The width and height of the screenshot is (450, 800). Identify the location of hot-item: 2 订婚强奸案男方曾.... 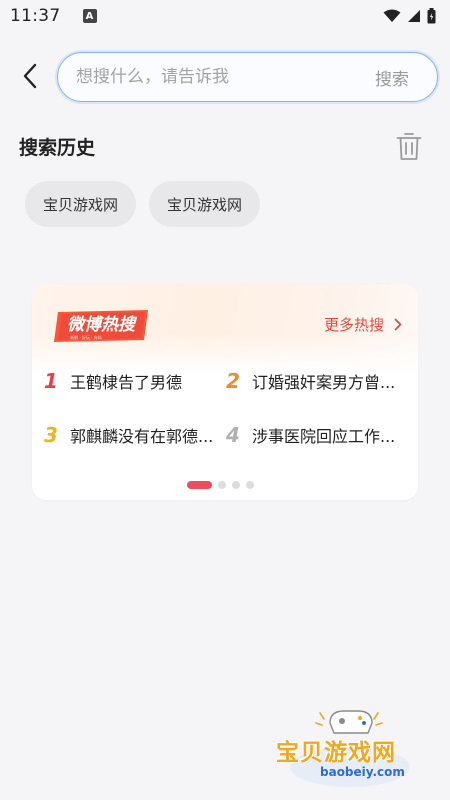
(317, 381).